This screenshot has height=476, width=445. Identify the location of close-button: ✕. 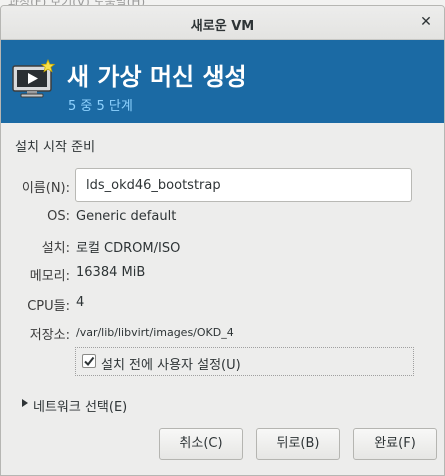
(426, 22).